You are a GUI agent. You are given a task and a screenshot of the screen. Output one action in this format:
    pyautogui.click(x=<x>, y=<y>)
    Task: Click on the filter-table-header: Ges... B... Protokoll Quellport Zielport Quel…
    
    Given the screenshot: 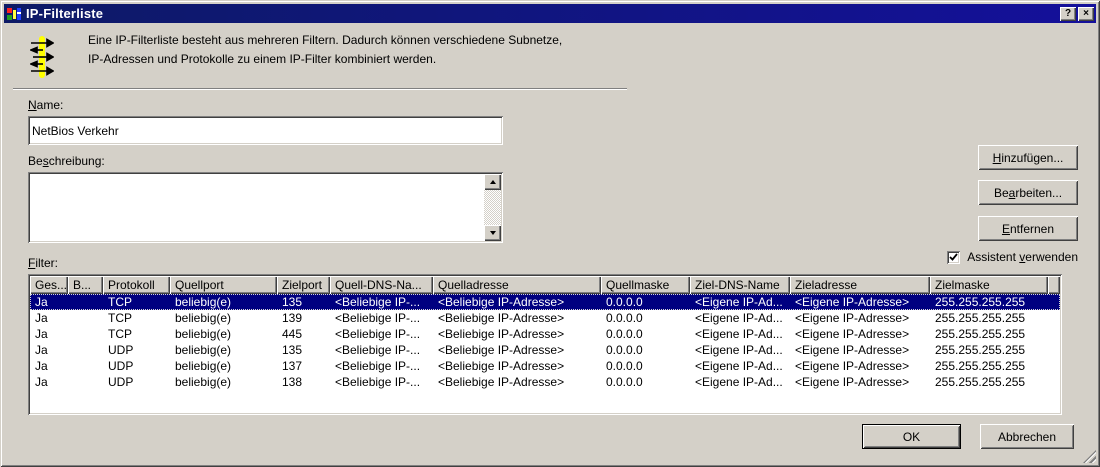 What is the action you would take?
    pyautogui.click(x=545, y=285)
    